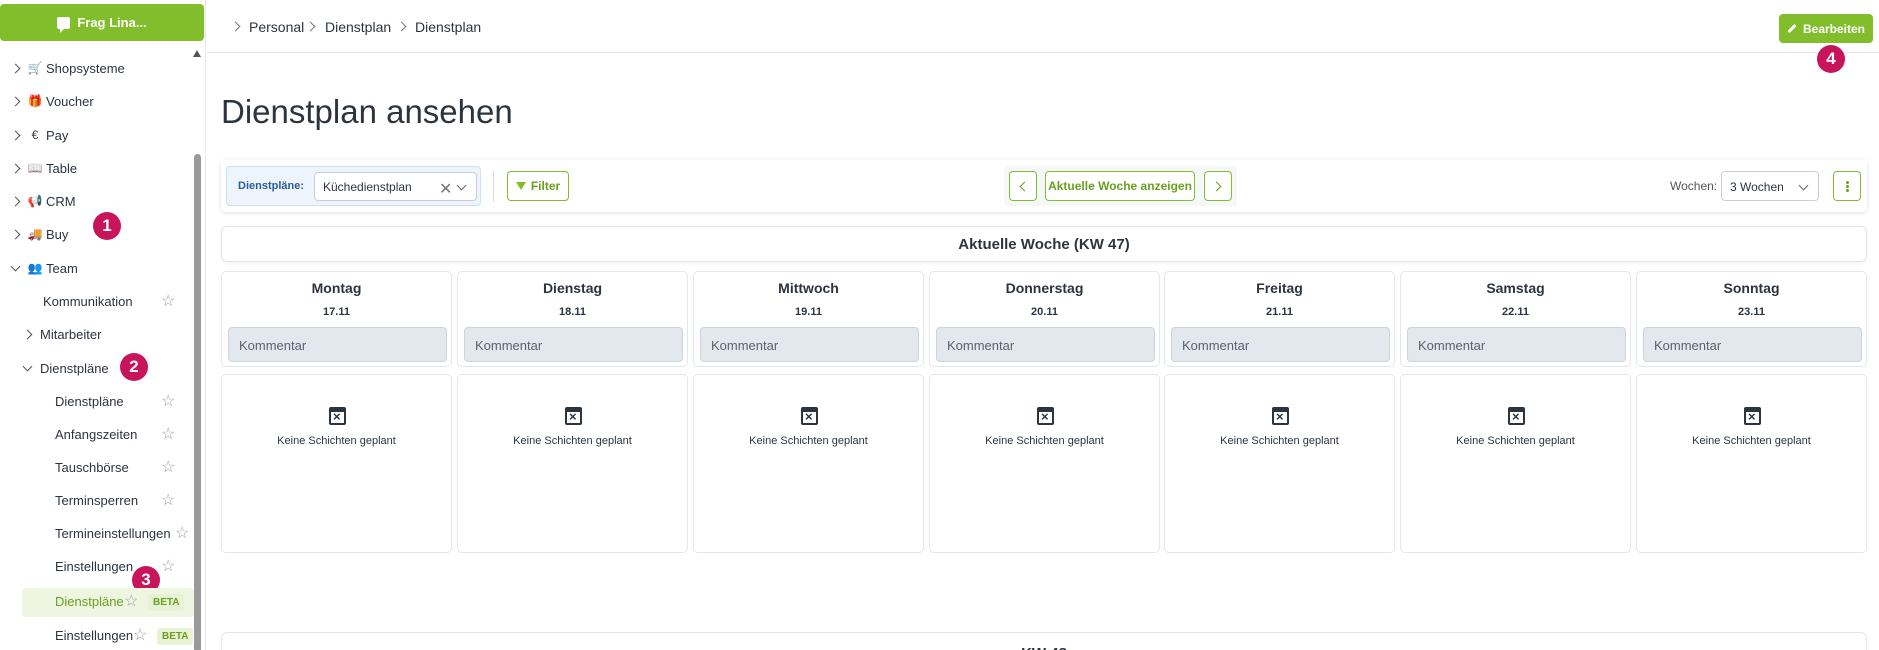 The width and height of the screenshot is (1879, 650). I want to click on day-header: Dienstag 18.11 Kommentar, so click(572, 319).